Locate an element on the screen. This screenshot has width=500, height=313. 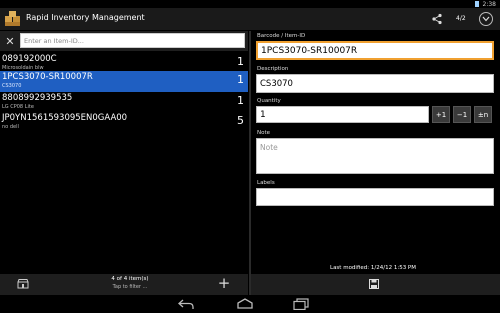
item-code: 8808992939535 is located at coordinates (37, 98).